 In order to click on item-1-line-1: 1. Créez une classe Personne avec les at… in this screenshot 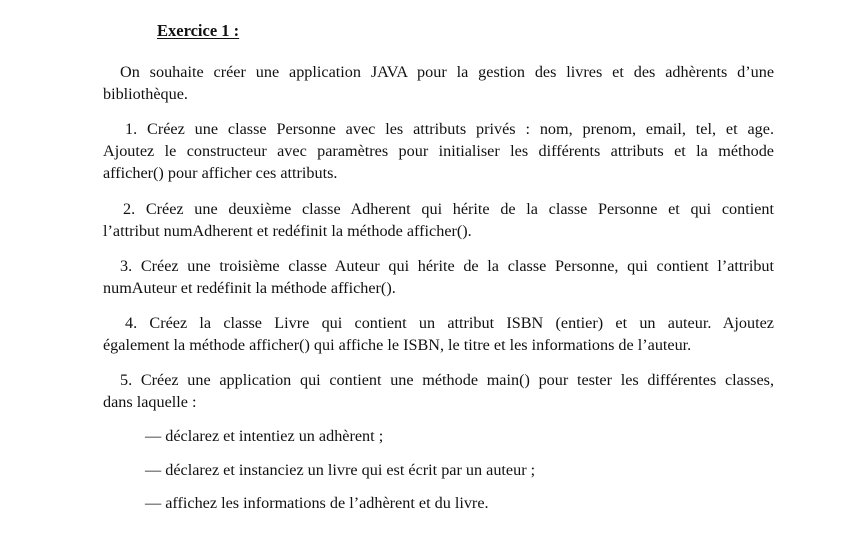, I will do `click(449, 129)`.